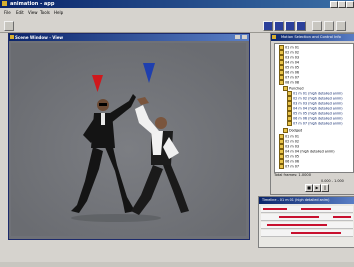 The width and height of the screenshot is (354, 267). I want to click on app-title: animation - app, so click(32, 4).